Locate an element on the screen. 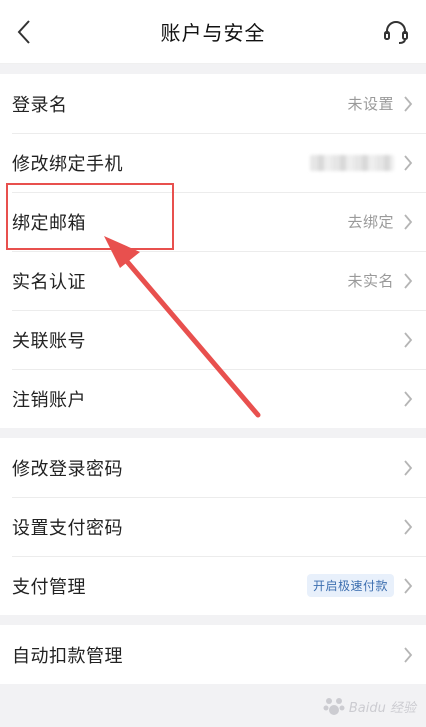 This screenshot has height=727, width=426. watermark-text: Baidu 经验 is located at coordinates (382, 708).